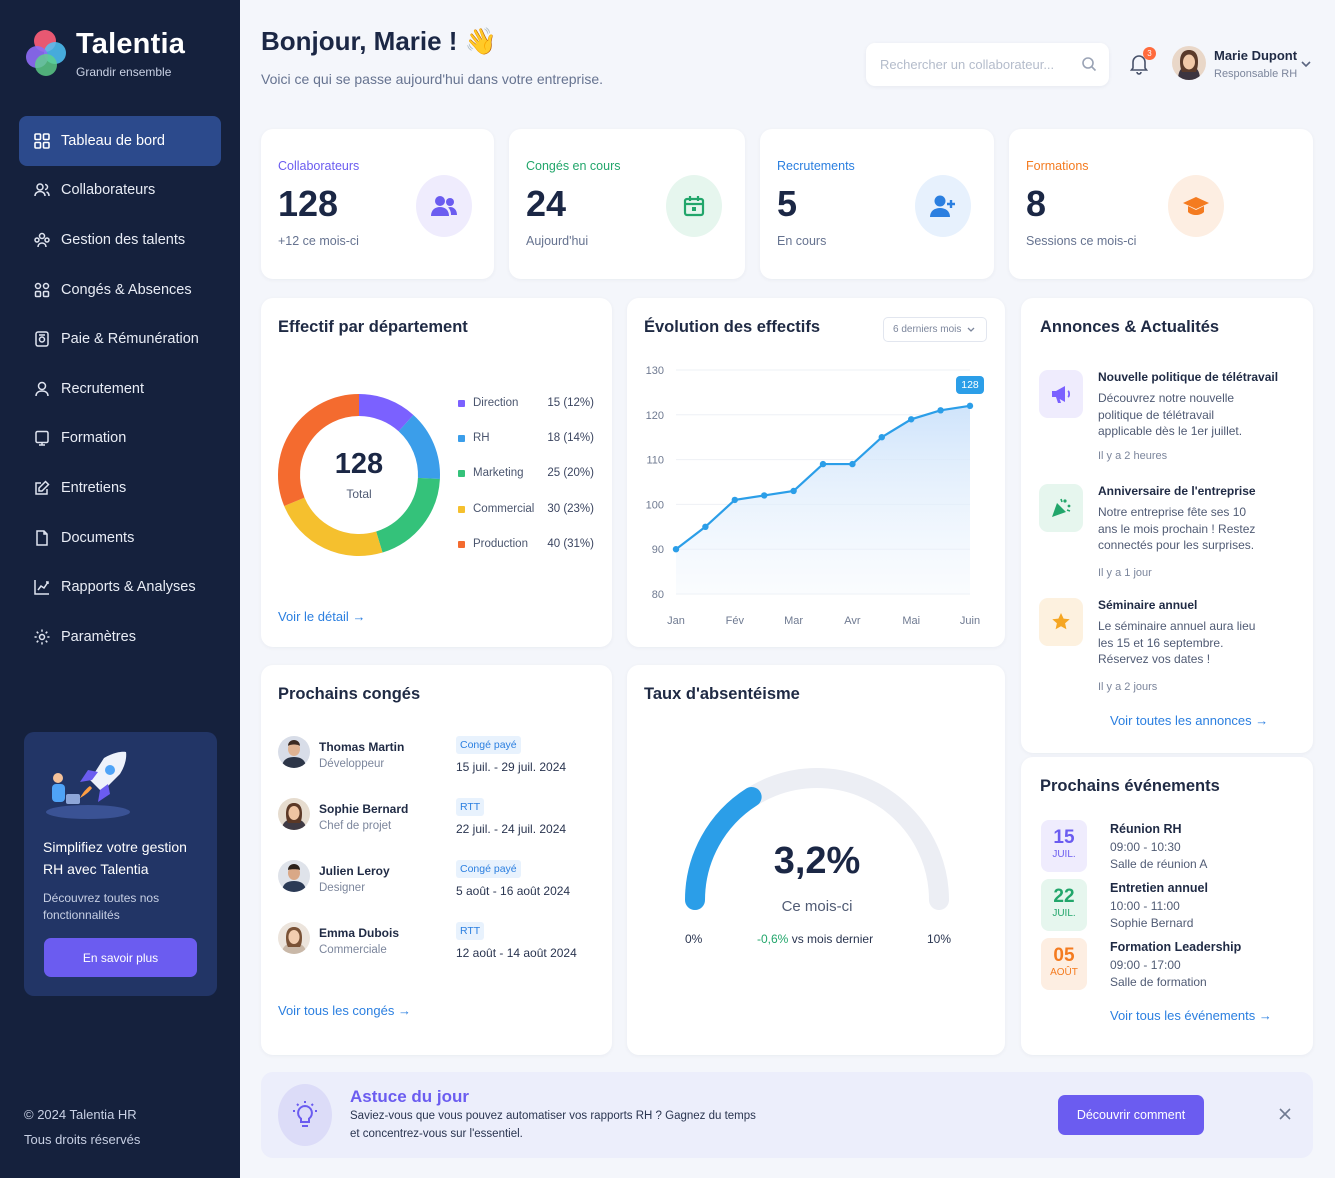  What do you see at coordinates (120, 191) in the screenshot?
I see `sidebar-item-collaborateurs: Collaborateurs` at bounding box center [120, 191].